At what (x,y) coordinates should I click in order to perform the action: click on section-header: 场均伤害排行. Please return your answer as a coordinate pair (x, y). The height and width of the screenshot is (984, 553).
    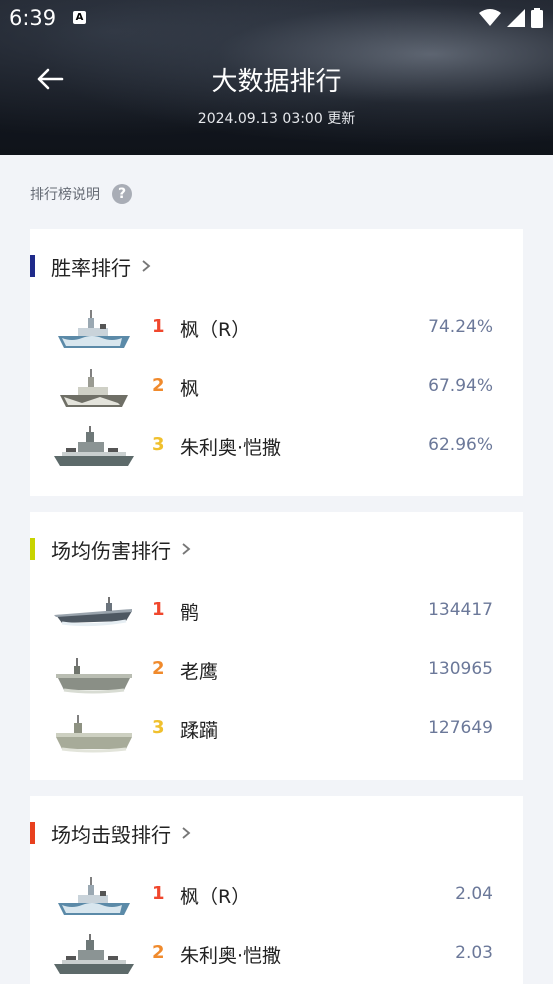
    Looking at the image, I should click on (110, 550).